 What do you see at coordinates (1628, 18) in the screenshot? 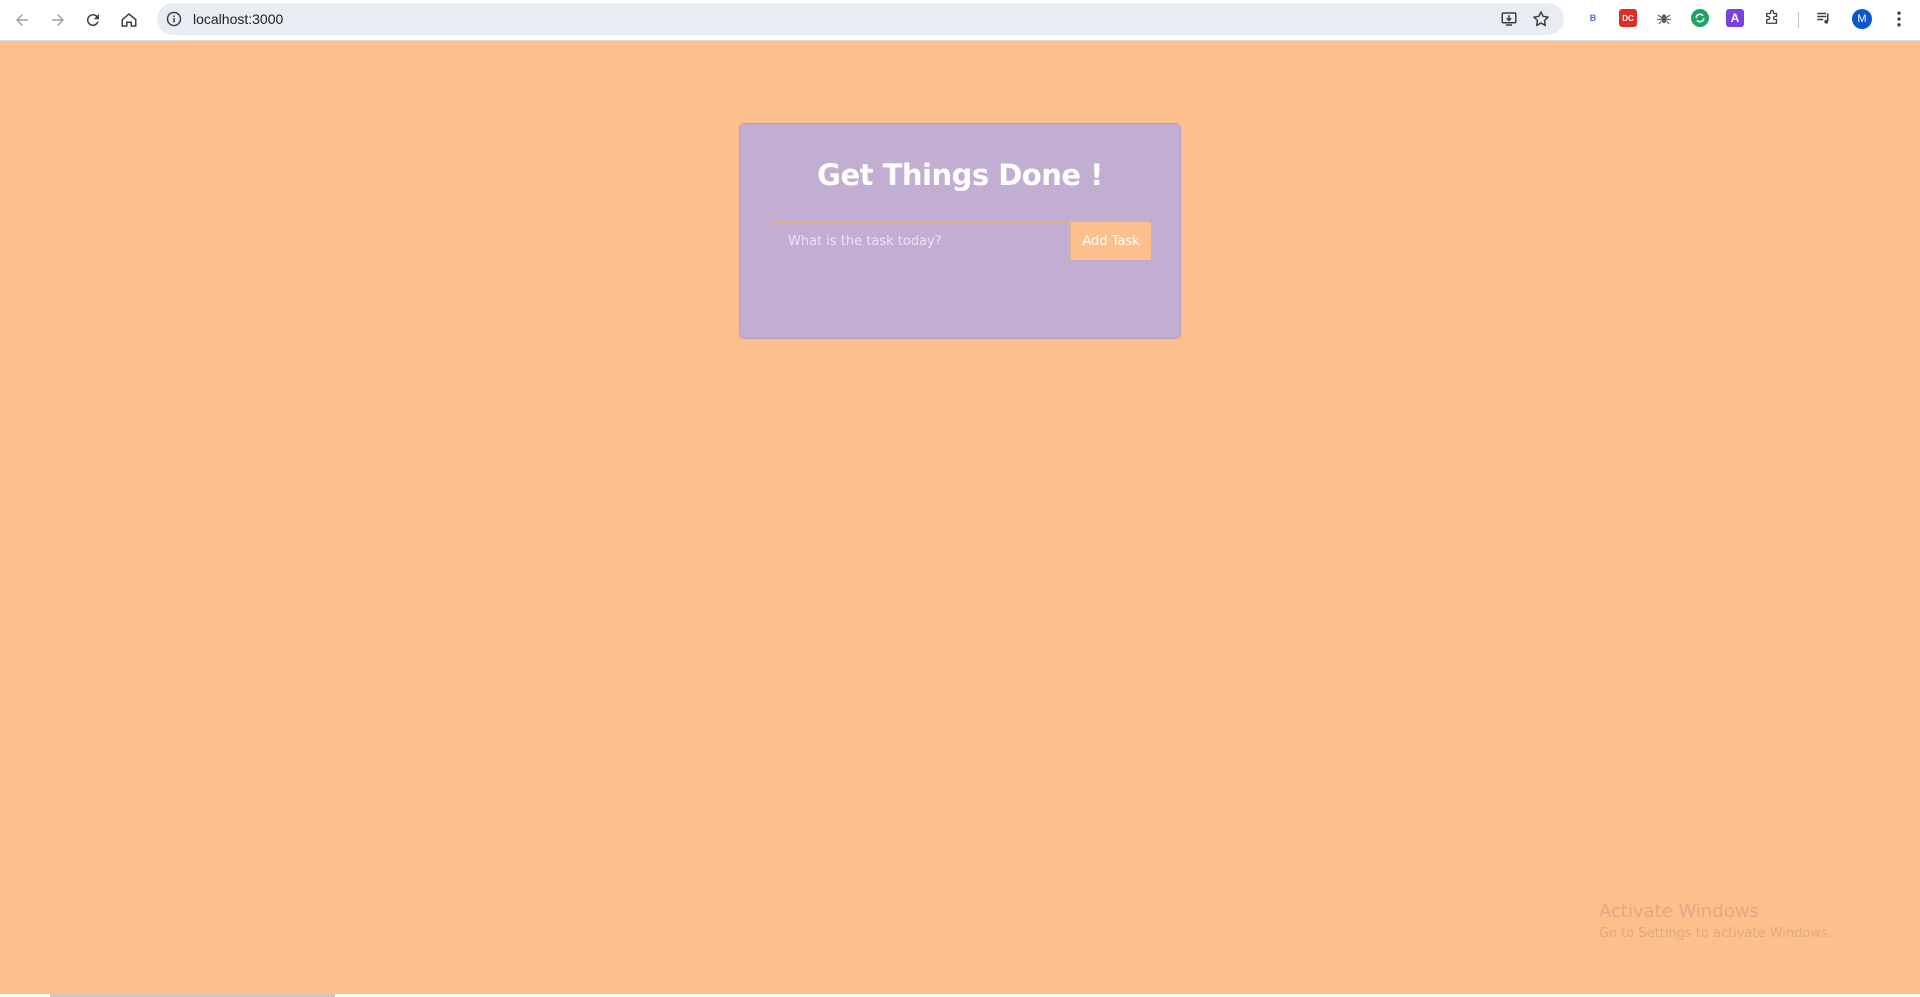
I see `extension-red-icon: DC` at bounding box center [1628, 18].